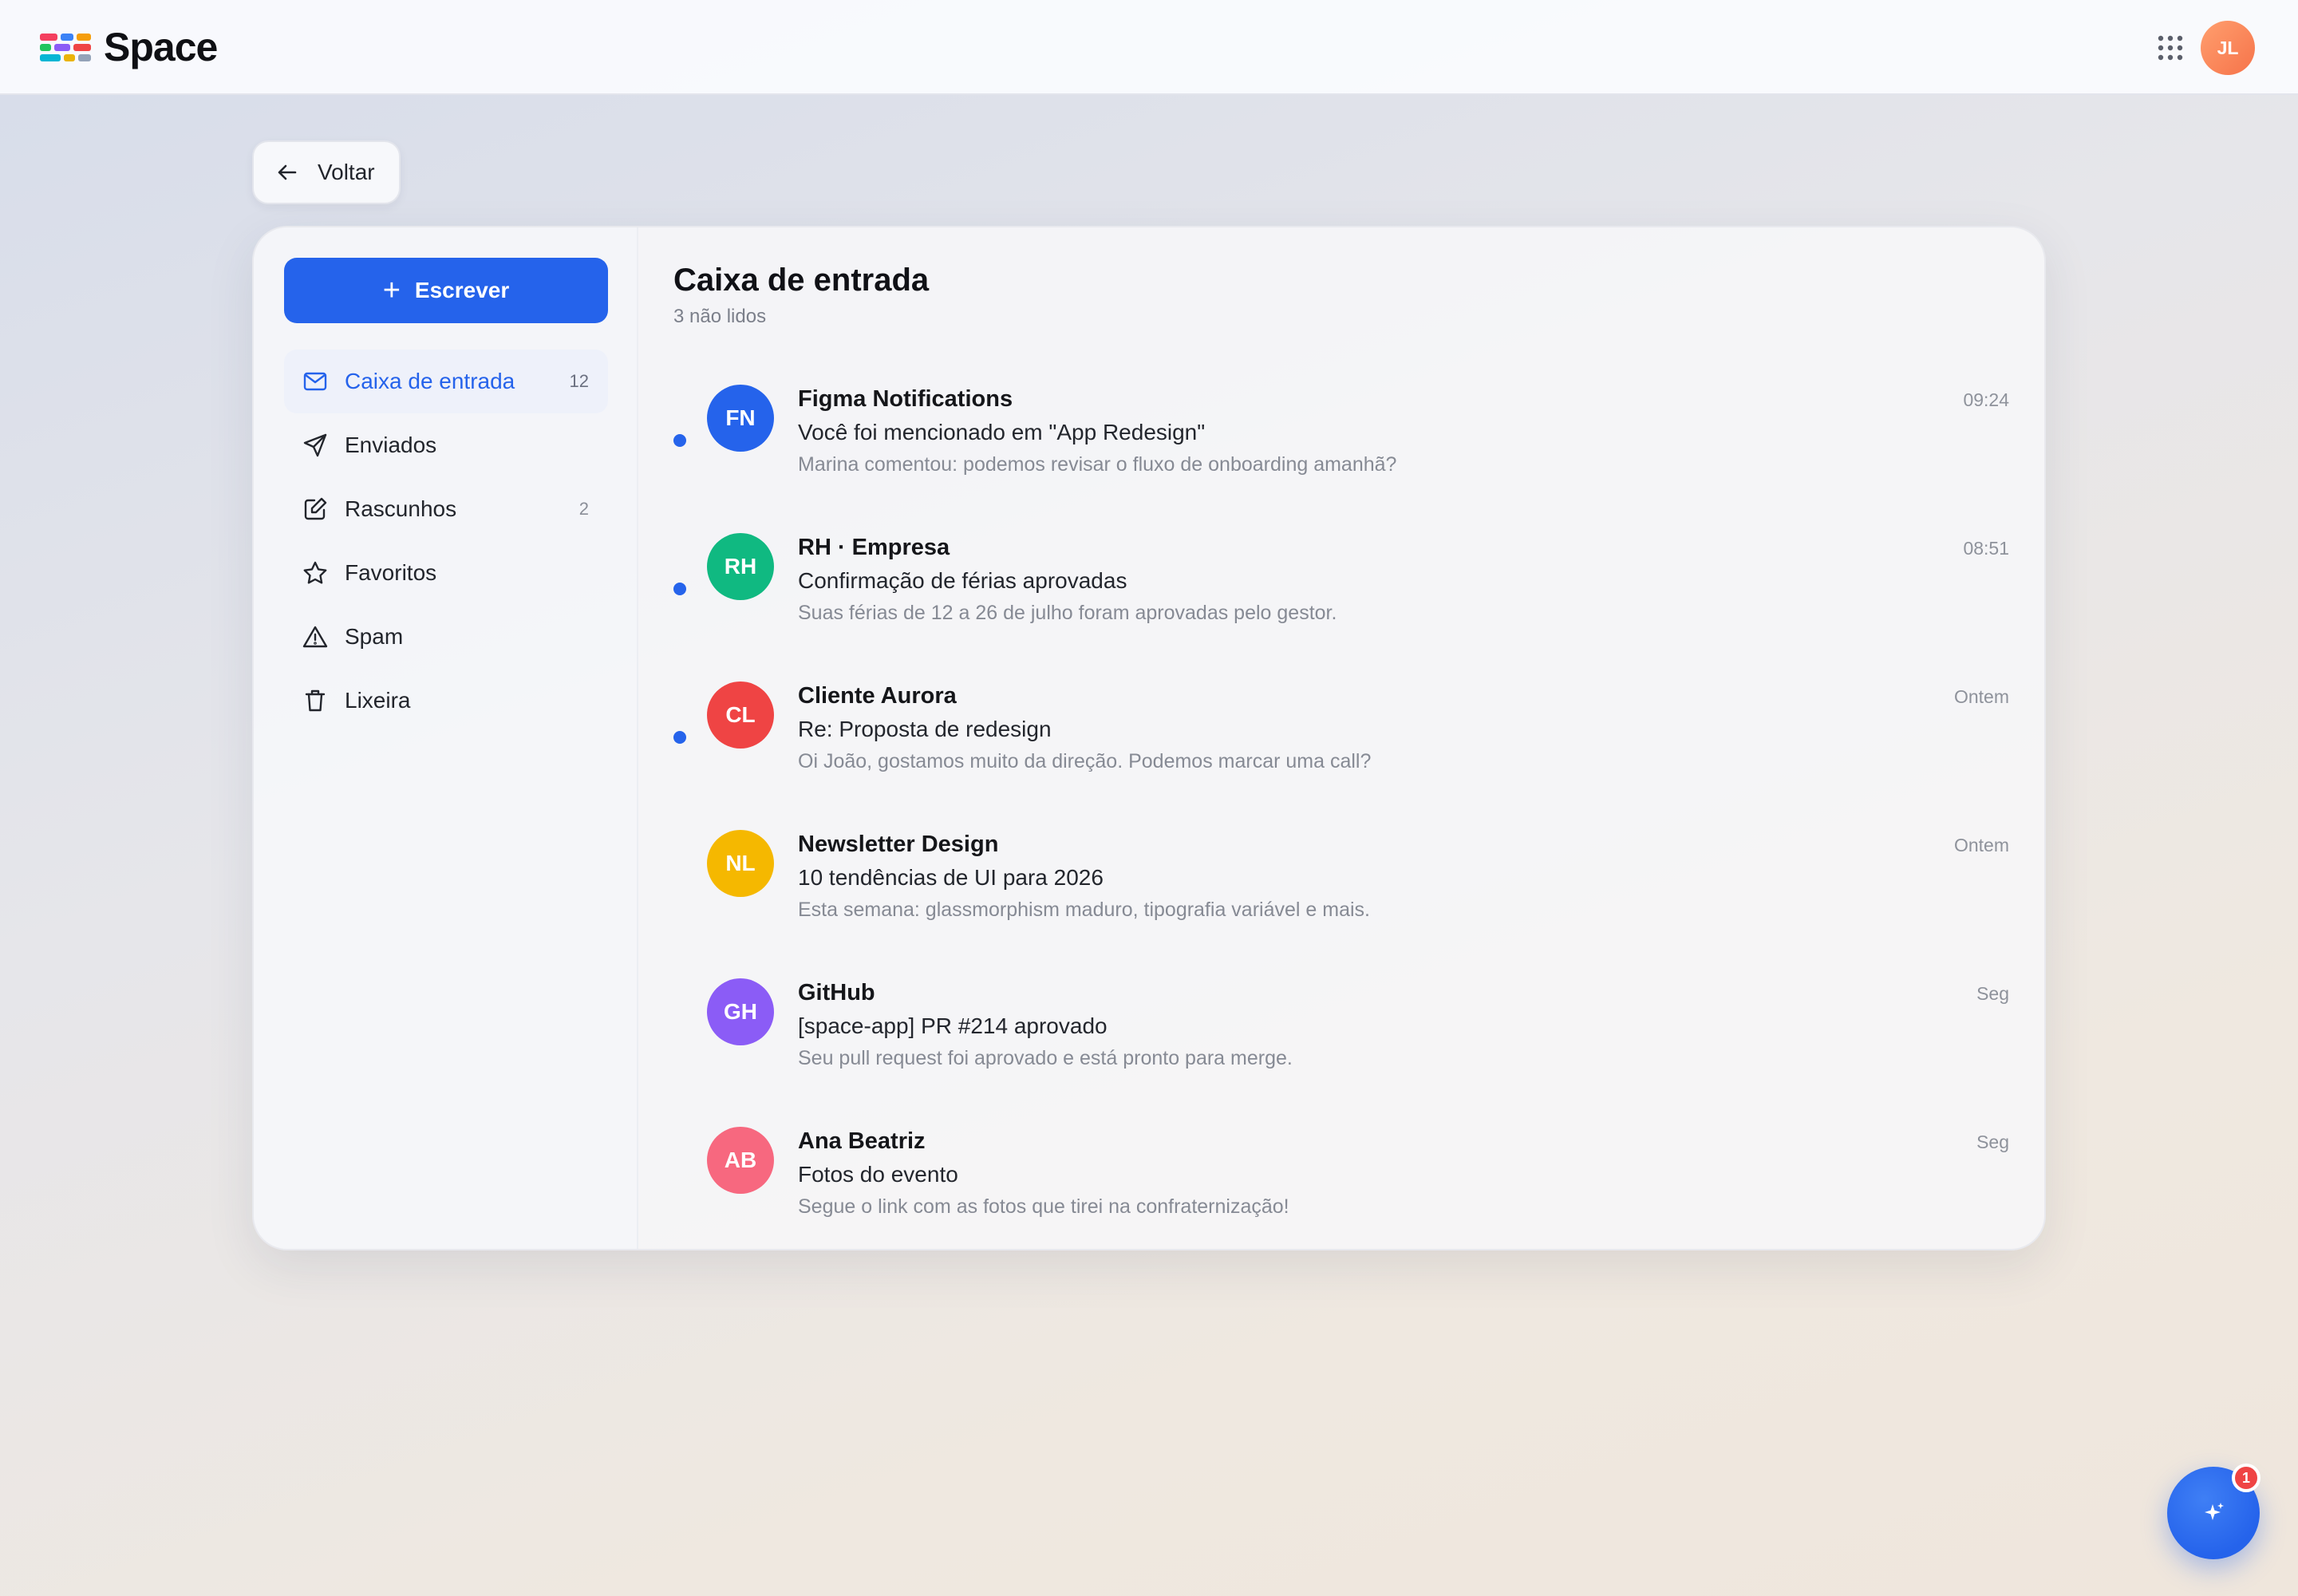 This screenshot has height=1596, width=2298. I want to click on sender-name: Ana Beatriz, so click(862, 1141).